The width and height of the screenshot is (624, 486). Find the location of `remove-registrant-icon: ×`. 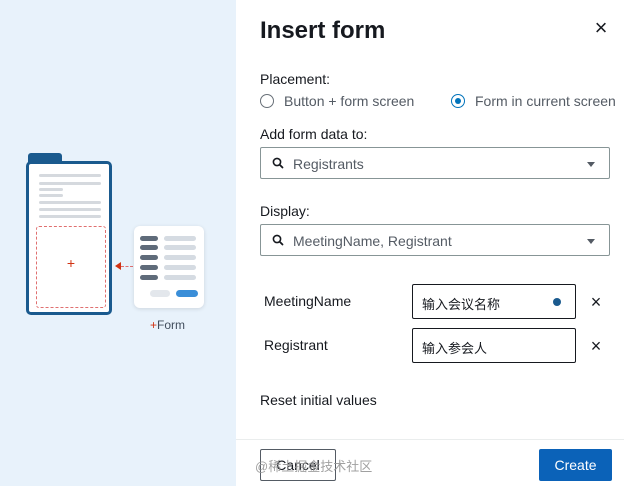

remove-registrant-icon: × is located at coordinates (596, 346).